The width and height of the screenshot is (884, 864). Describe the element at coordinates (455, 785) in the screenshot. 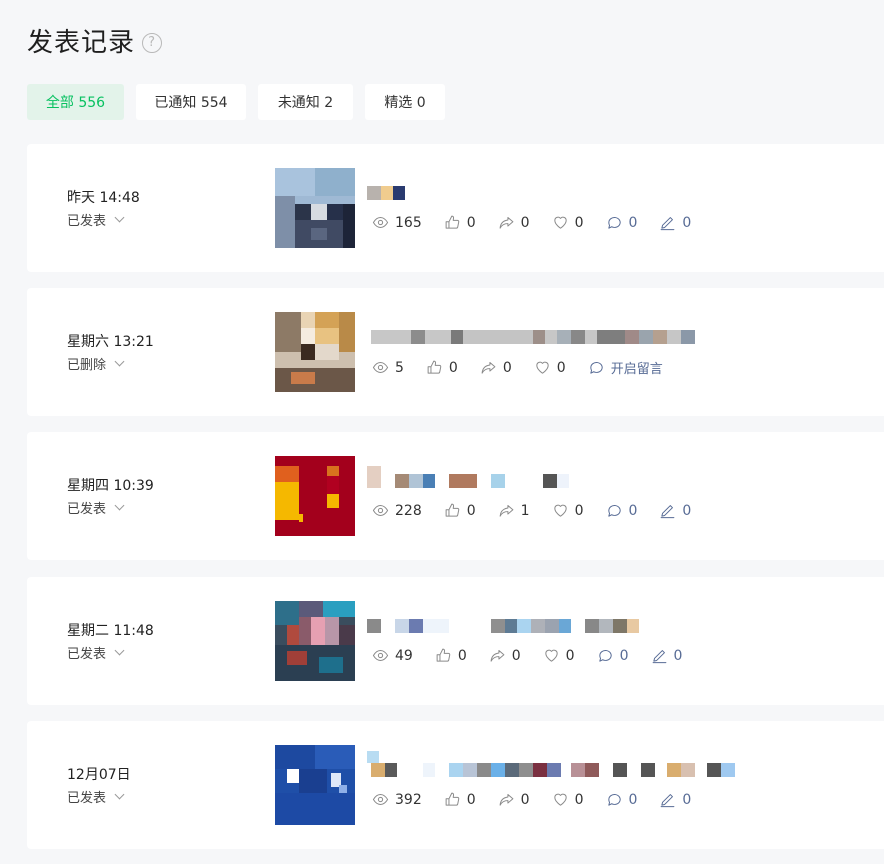

I see `post-card: 12月07日 已发表 392 0 0 0 0 0` at that location.